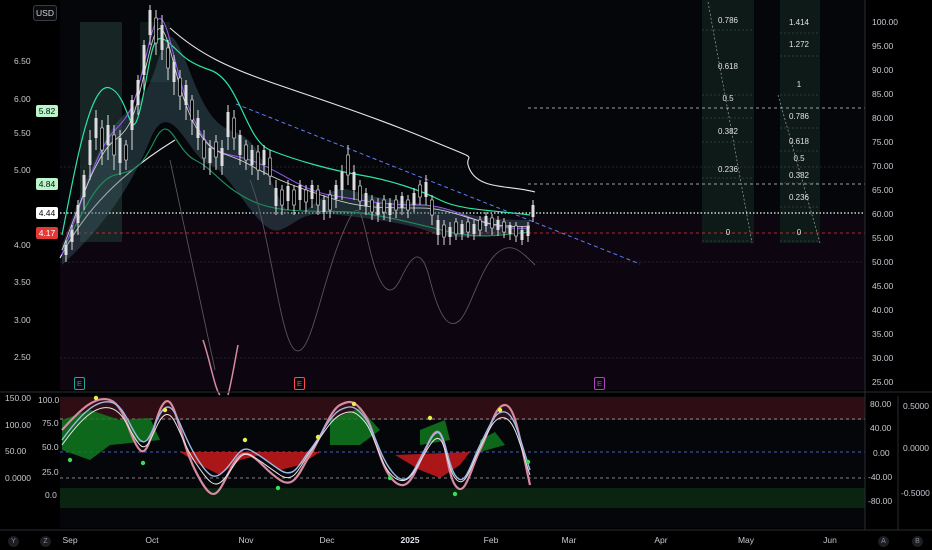  I want to click on price-axis-left-label: 3.00, so click(22, 320).